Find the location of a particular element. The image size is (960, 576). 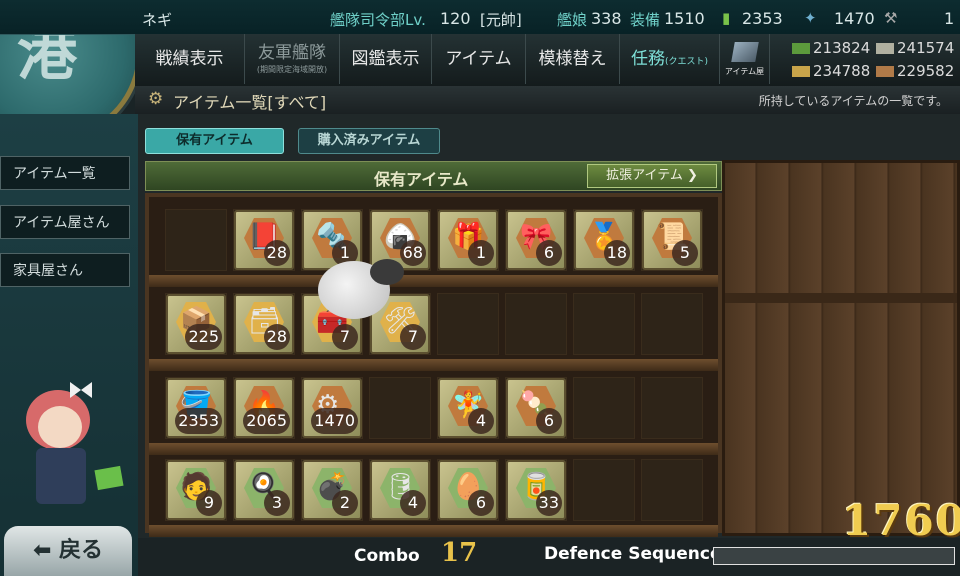

page-title-bar: ⚙ アイテム一覧[すべて] 所持しているアイテムの一覧です。 is located at coordinates (547, 100).